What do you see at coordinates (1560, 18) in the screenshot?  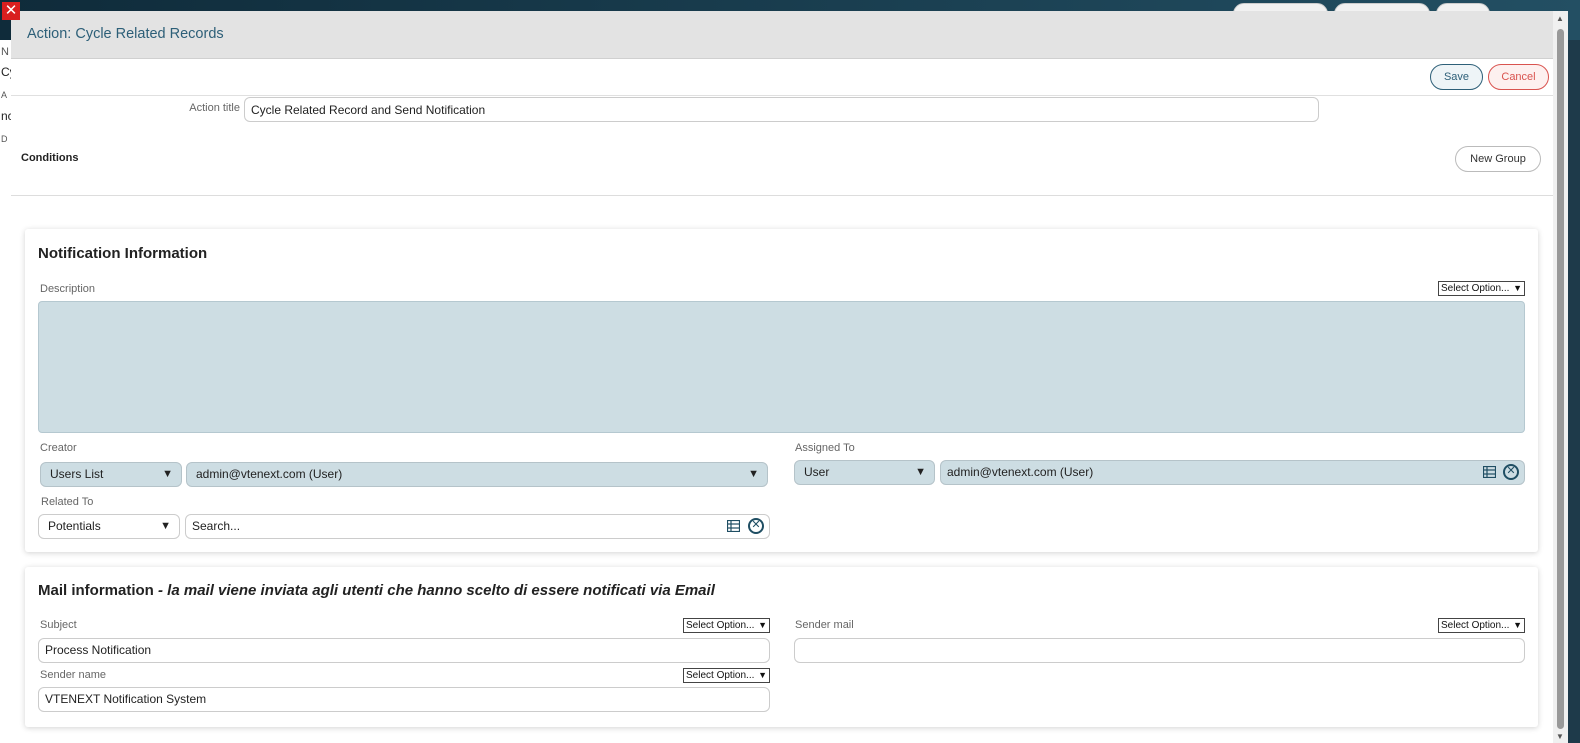 I see `scroll-up-arrow-icon: ▲` at bounding box center [1560, 18].